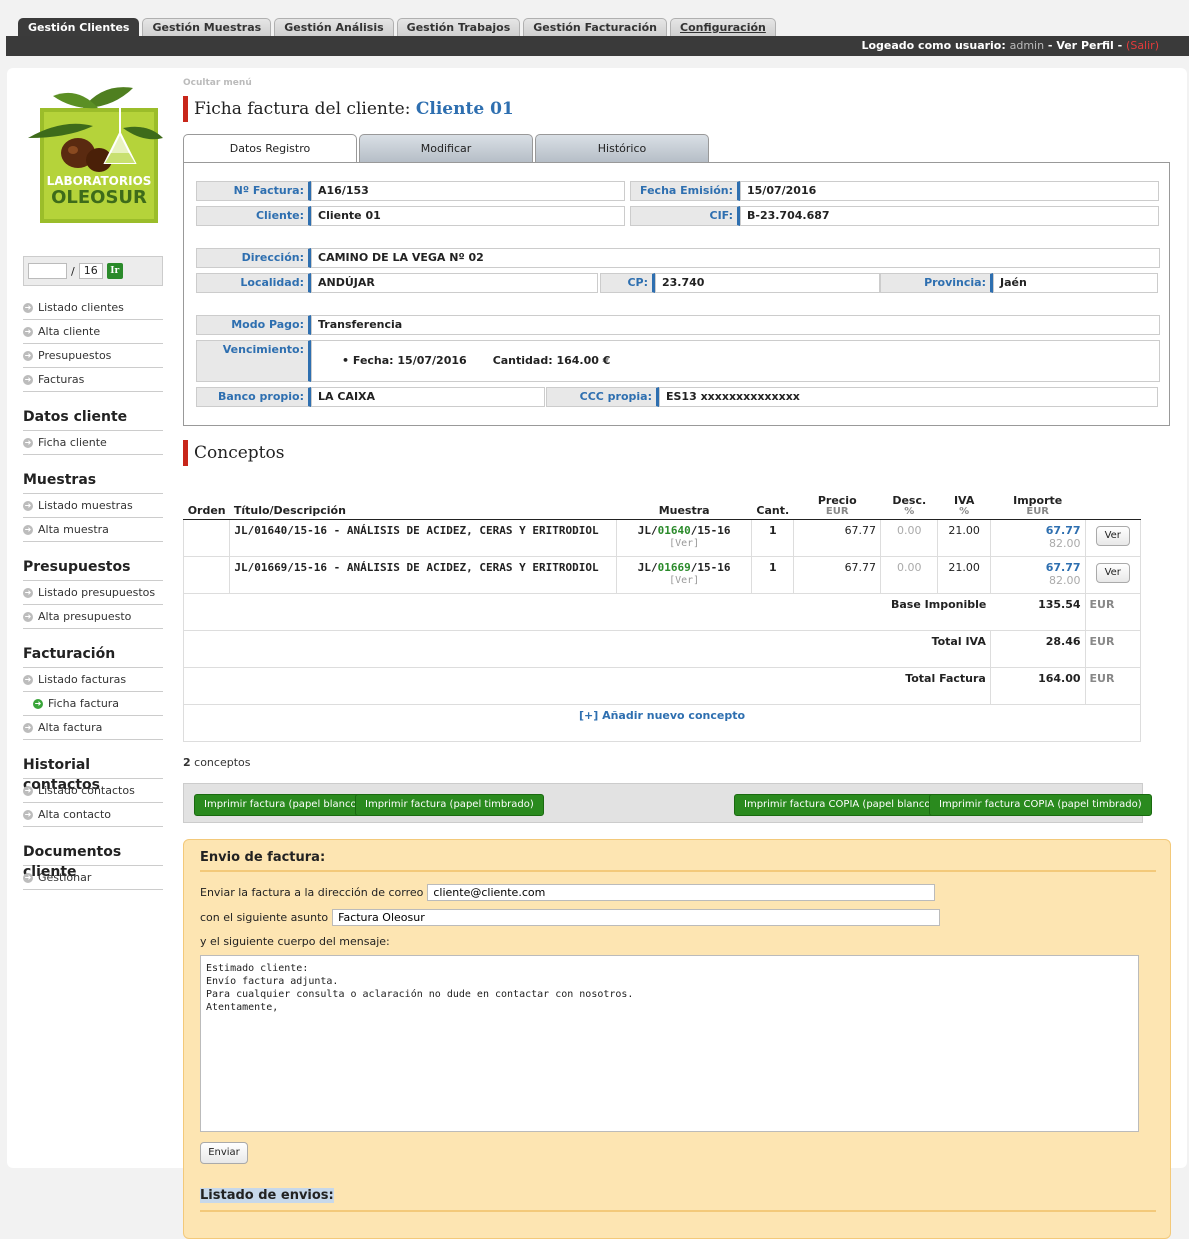 This screenshot has height=1239, width=1189. Describe the element at coordinates (114, 271) in the screenshot. I see `go-button: Ir` at that location.